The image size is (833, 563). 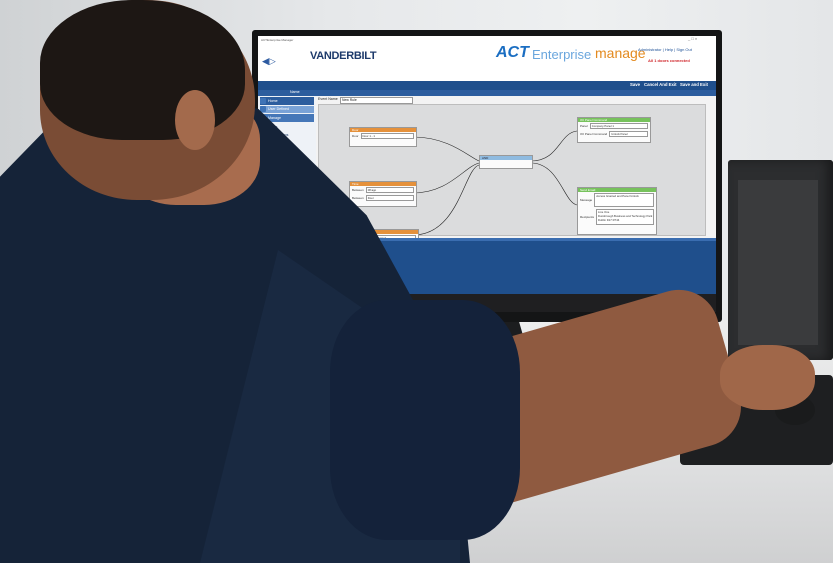 What do you see at coordinates (425, 420) in the screenshot?
I see `shirt-sleeve` at bounding box center [425, 420].